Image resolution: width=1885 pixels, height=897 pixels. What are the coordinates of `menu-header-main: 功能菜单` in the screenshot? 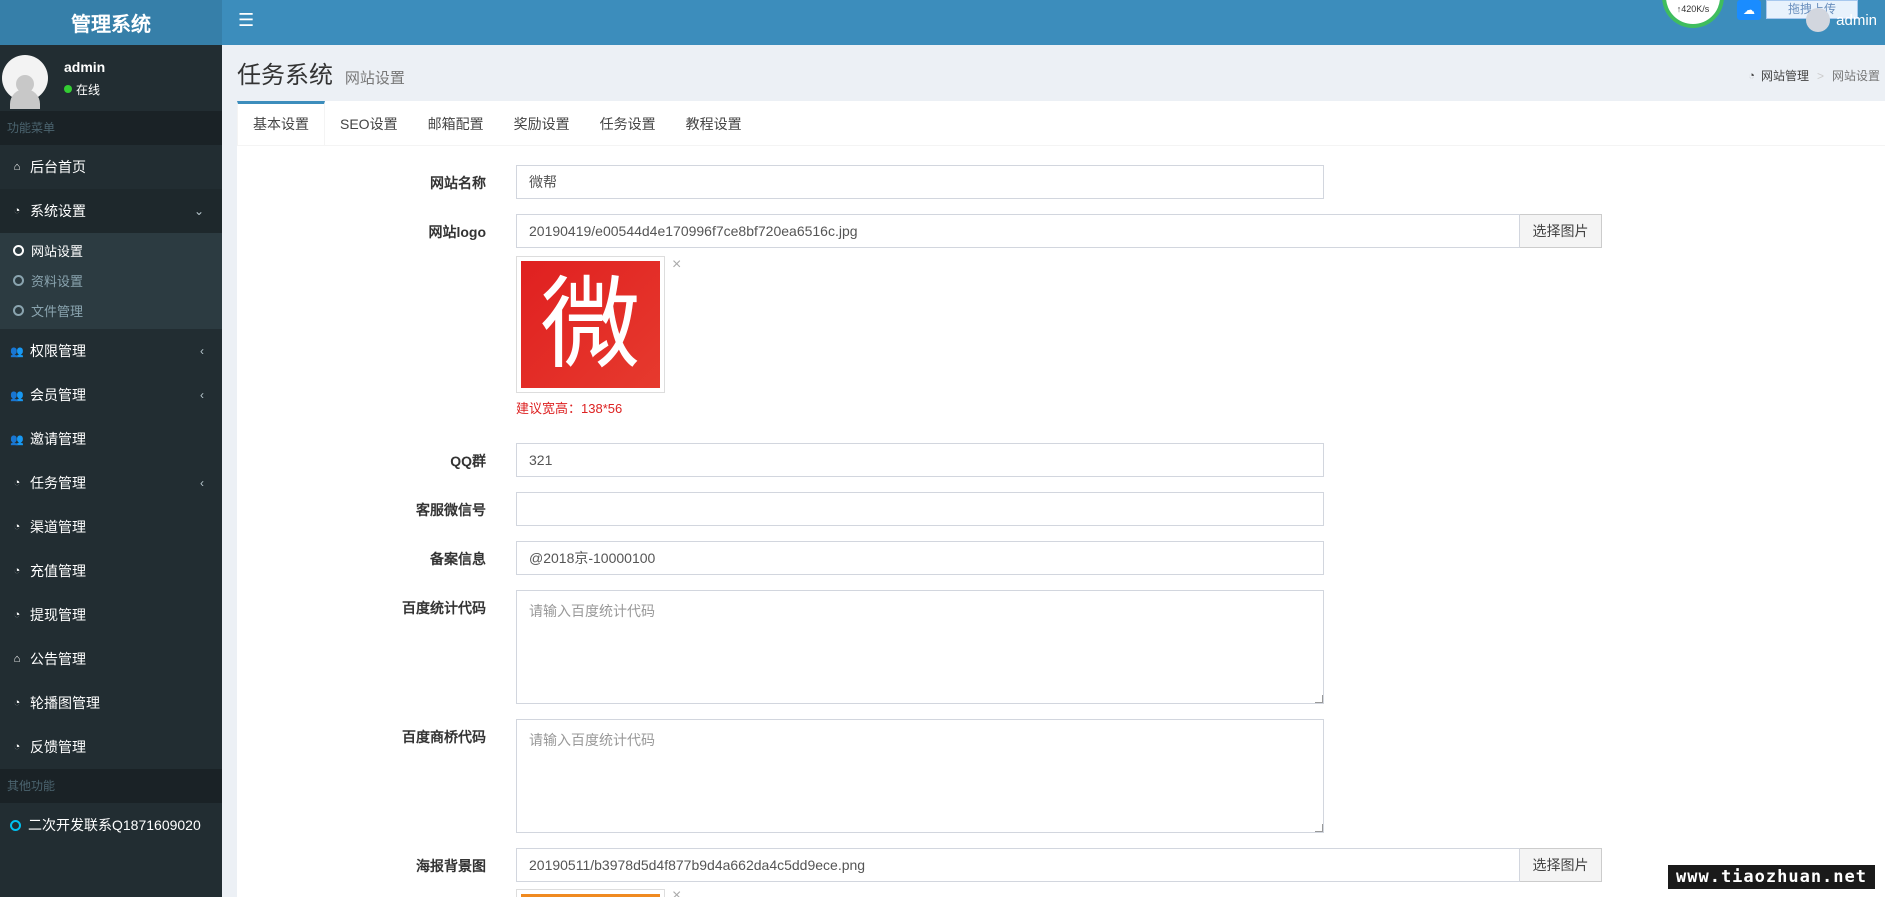 It's located at (111, 128).